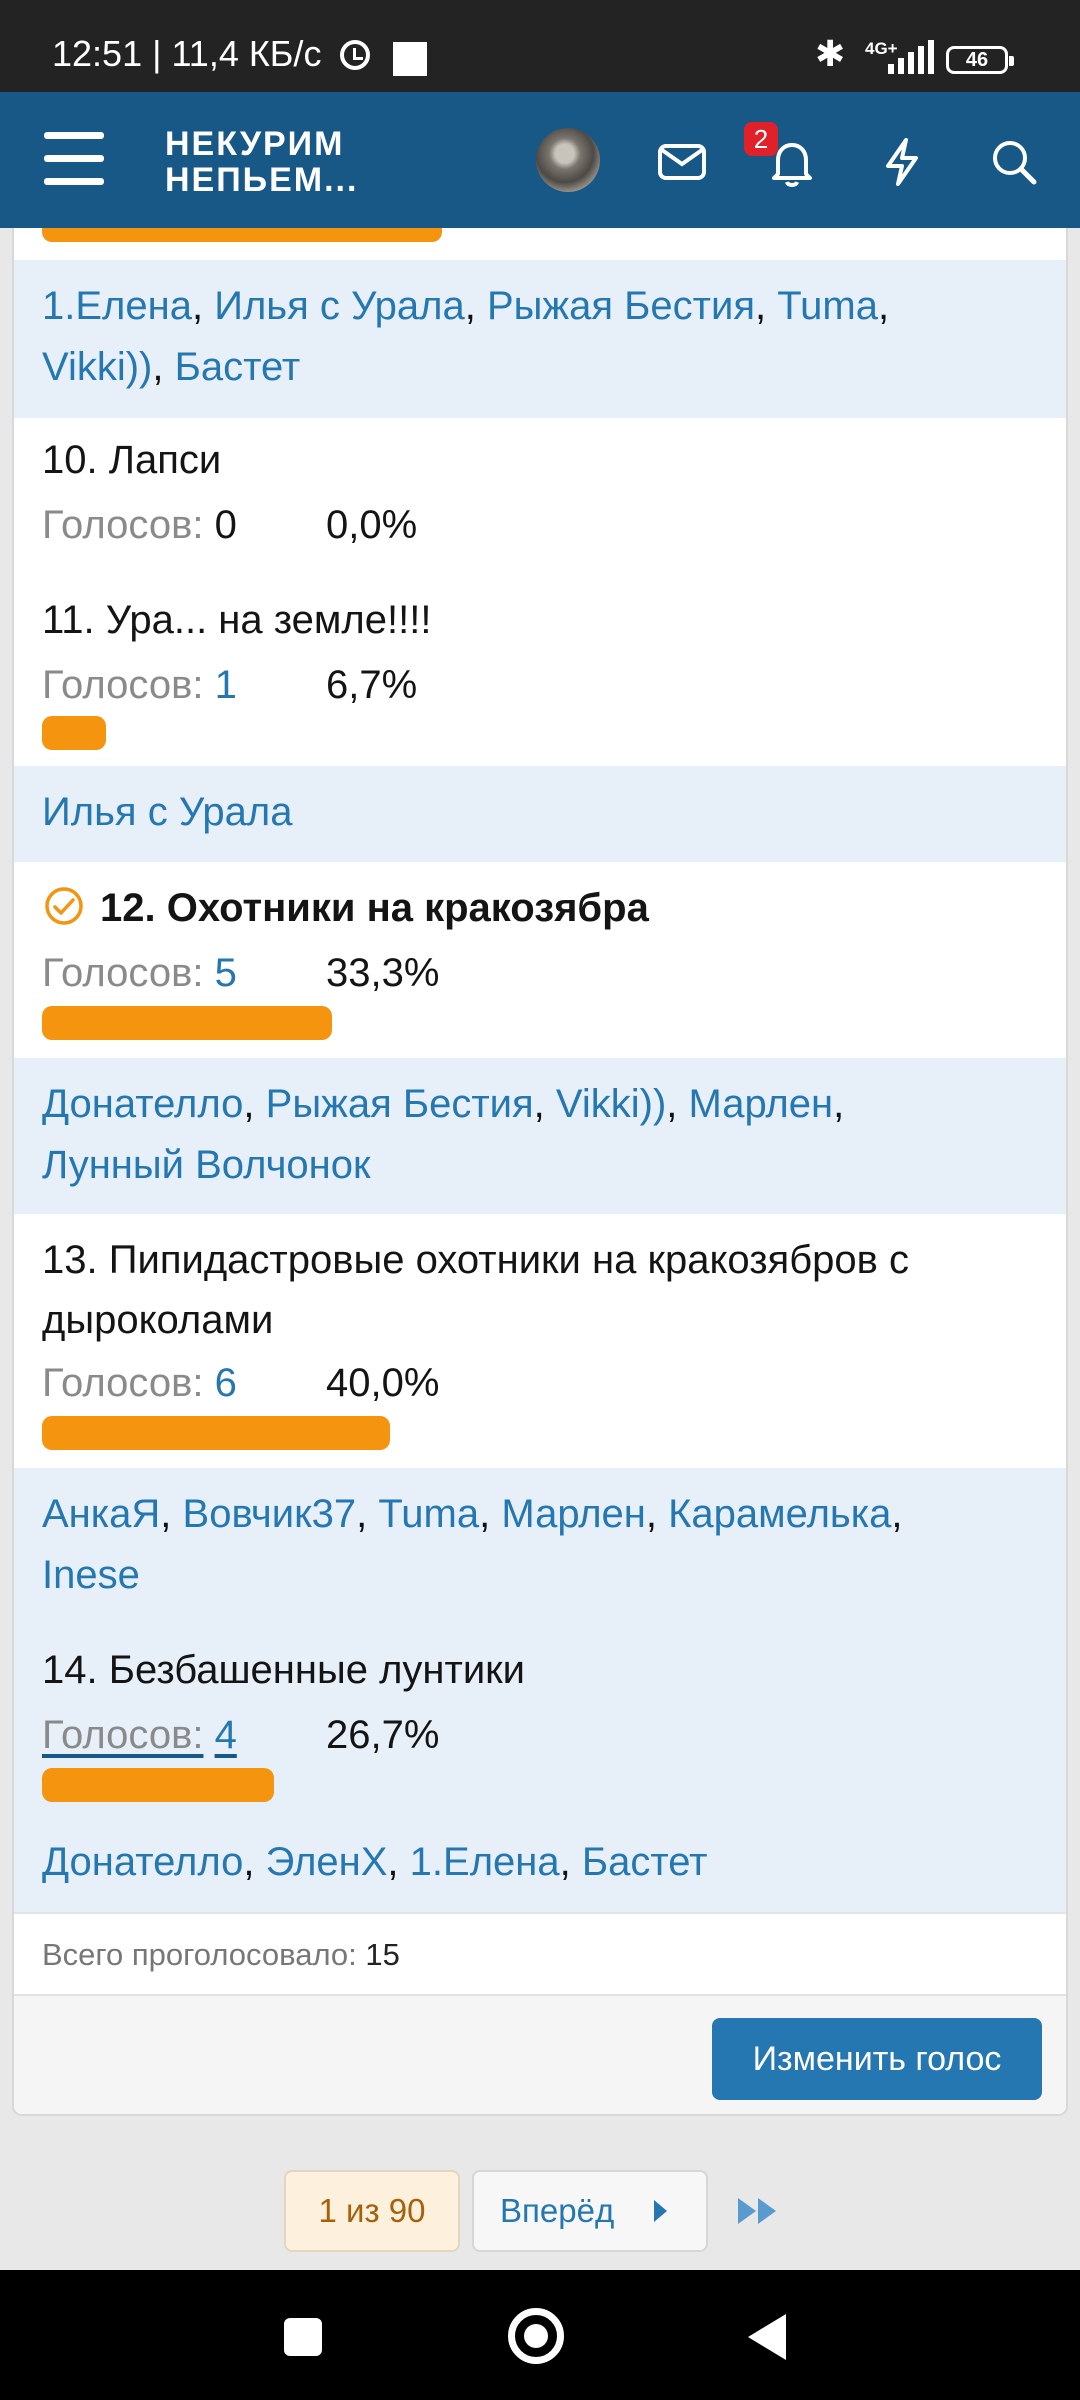 The image size is (1080, 2400). What do you see at coordinates (1014, 162) in the screenshot?
I see `search-icon` at bounding box center [1014, 162].